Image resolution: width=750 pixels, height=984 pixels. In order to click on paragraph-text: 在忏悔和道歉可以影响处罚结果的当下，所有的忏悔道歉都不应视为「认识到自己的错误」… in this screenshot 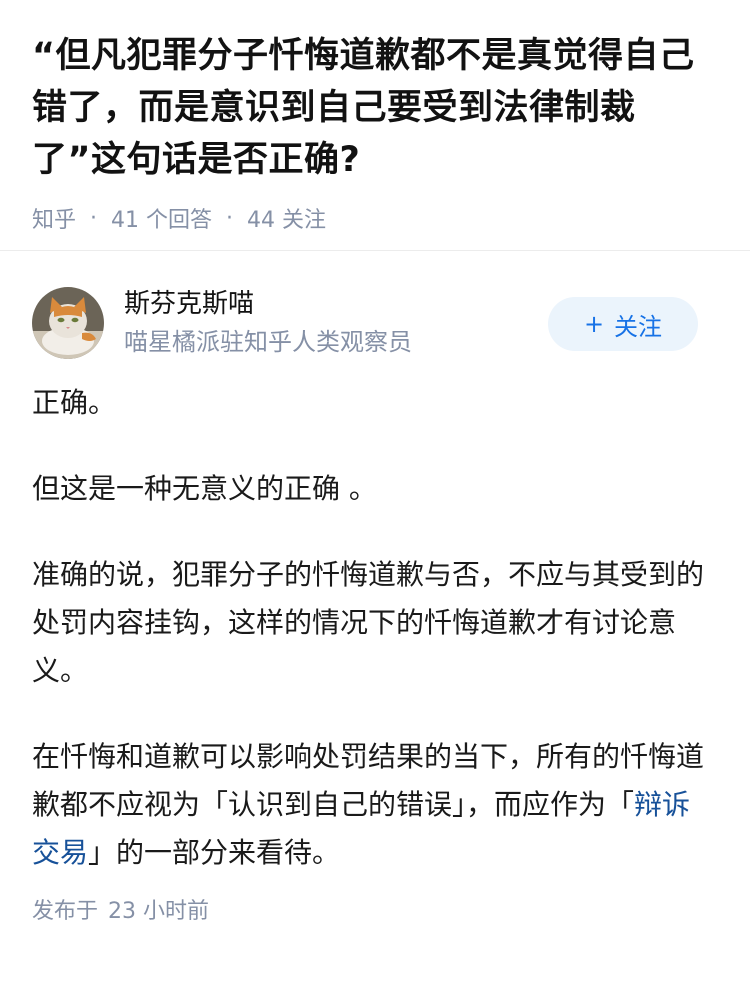, I will do `click(368, 780)`.